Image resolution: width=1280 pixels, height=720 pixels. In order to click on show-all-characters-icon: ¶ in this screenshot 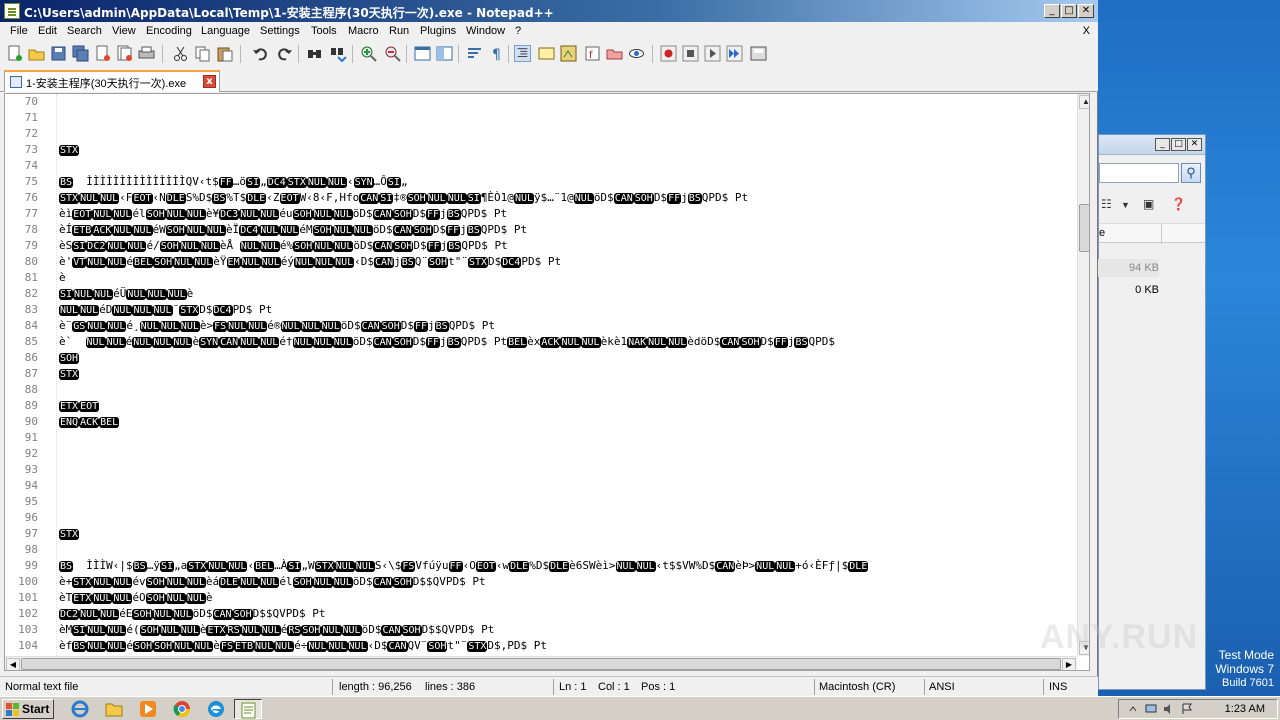, I will do `click(496, 53)`.